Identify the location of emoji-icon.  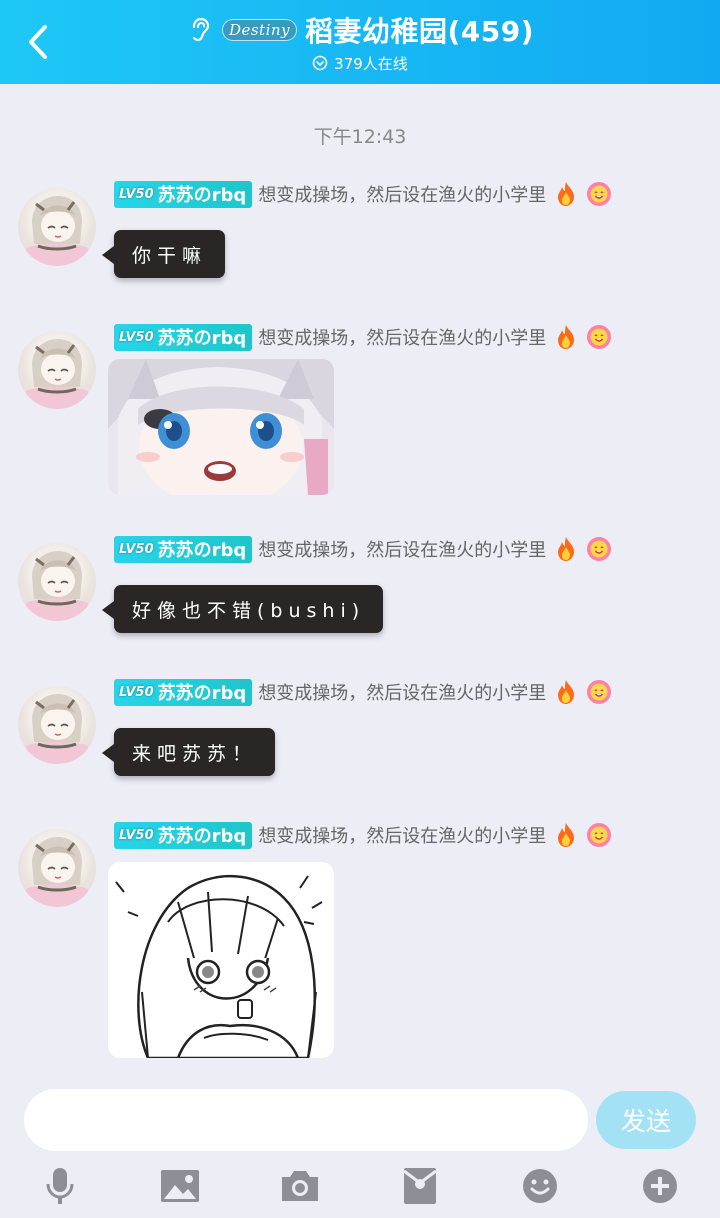
(540, 1186).